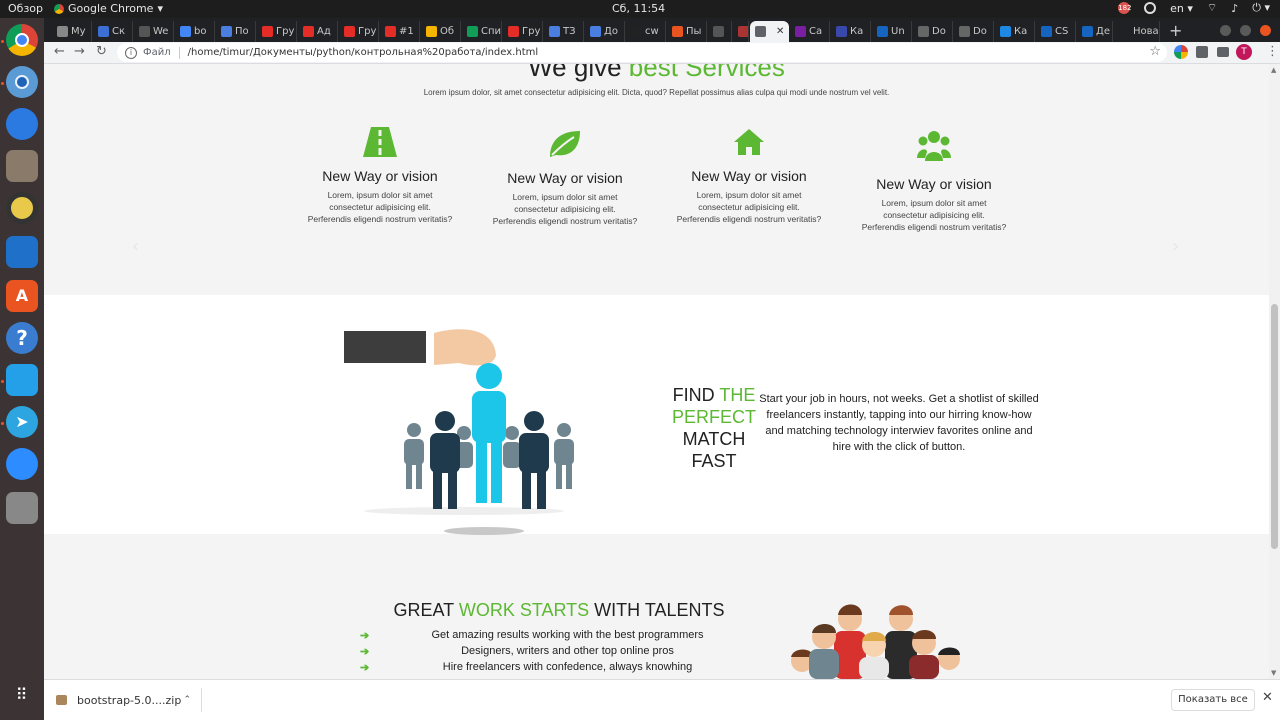 This screenshot has width=1280, height=720. Describe the element at coordinates (1213, 700) in the screenshot. I see `show-all-downloads-button: Показать все` at that location.